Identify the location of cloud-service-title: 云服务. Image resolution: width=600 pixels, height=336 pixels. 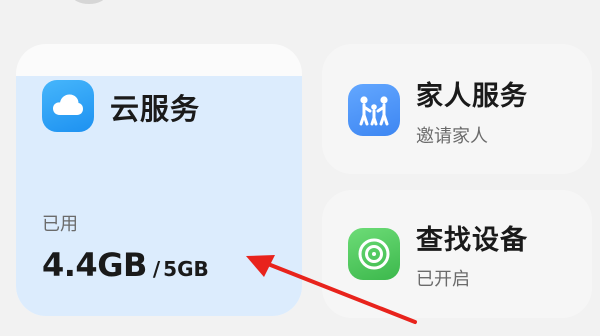
(155, 109).